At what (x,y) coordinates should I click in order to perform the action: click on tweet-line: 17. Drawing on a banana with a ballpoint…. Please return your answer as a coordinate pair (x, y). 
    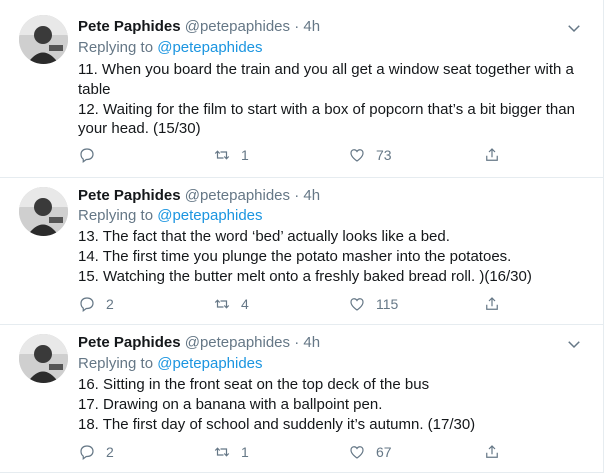
    Looking at the image, I should click on (230, 404).